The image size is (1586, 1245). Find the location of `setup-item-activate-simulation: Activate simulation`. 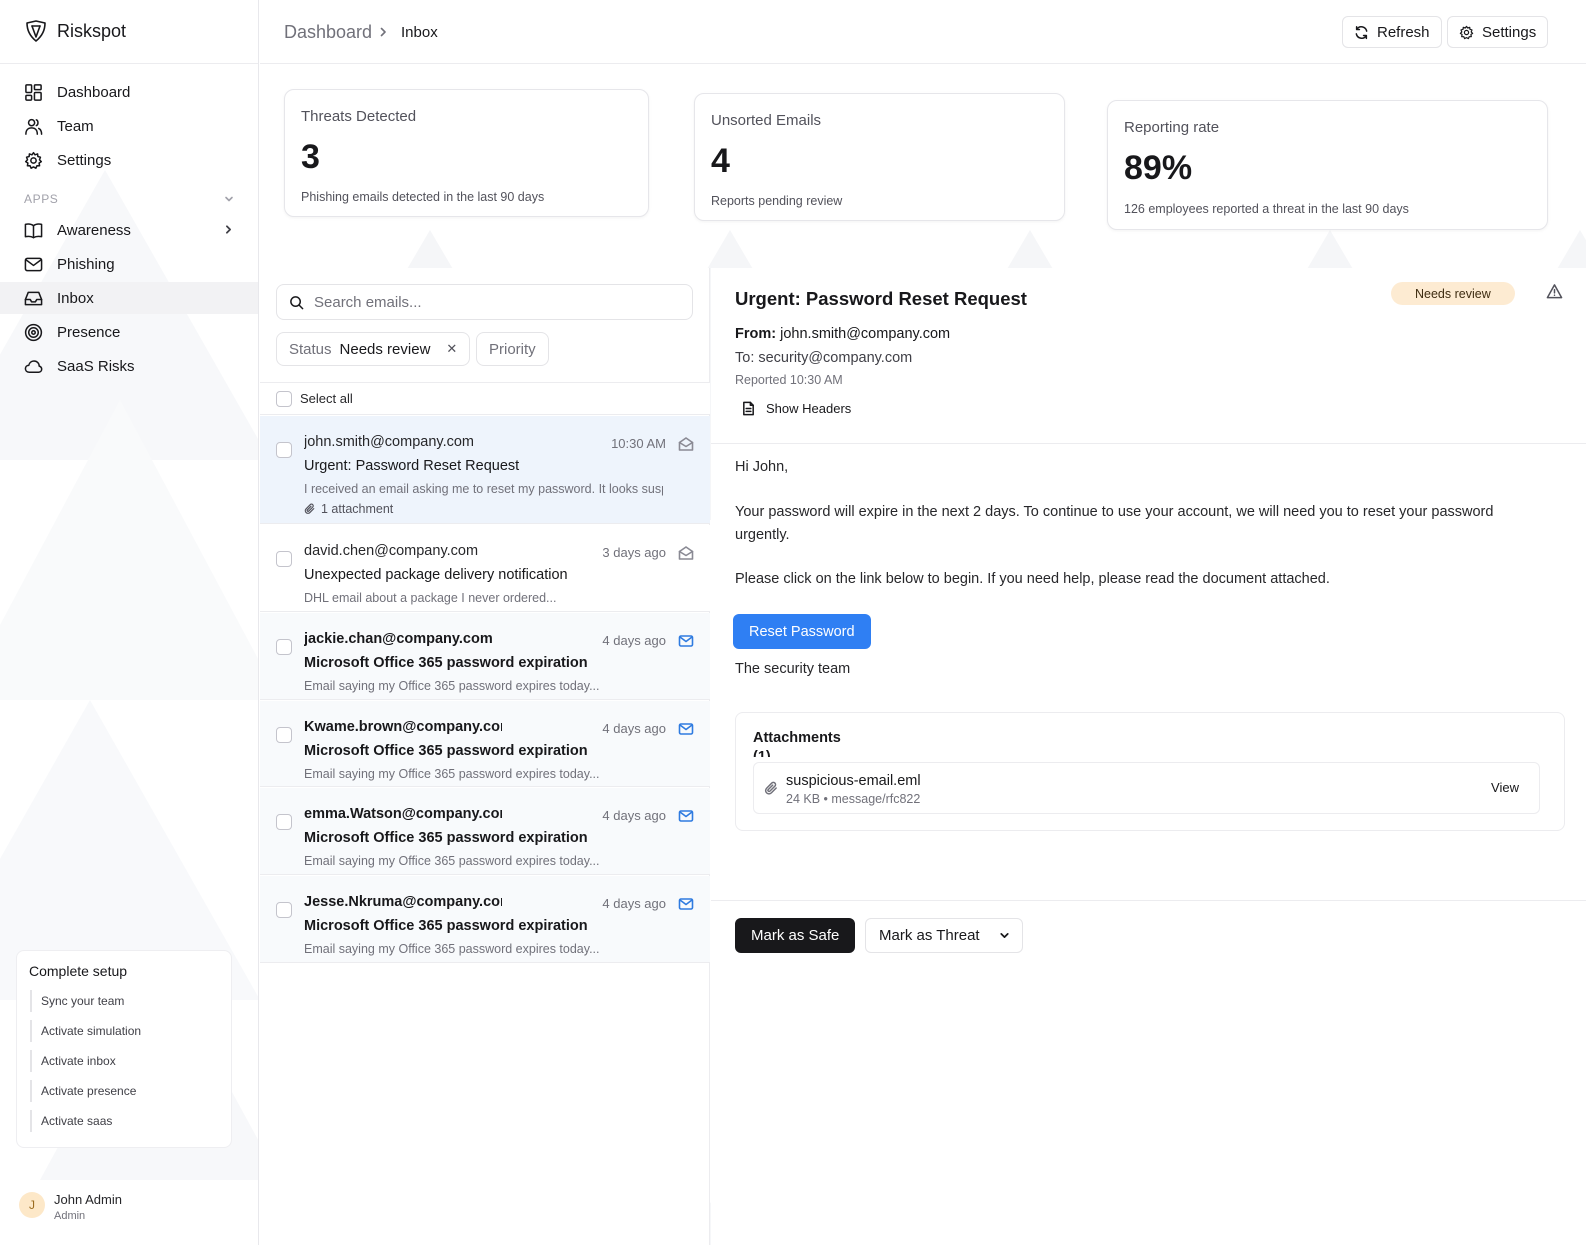

setup-item-activate-simulation: Activate simulation is located at coordinates (85, 1031).